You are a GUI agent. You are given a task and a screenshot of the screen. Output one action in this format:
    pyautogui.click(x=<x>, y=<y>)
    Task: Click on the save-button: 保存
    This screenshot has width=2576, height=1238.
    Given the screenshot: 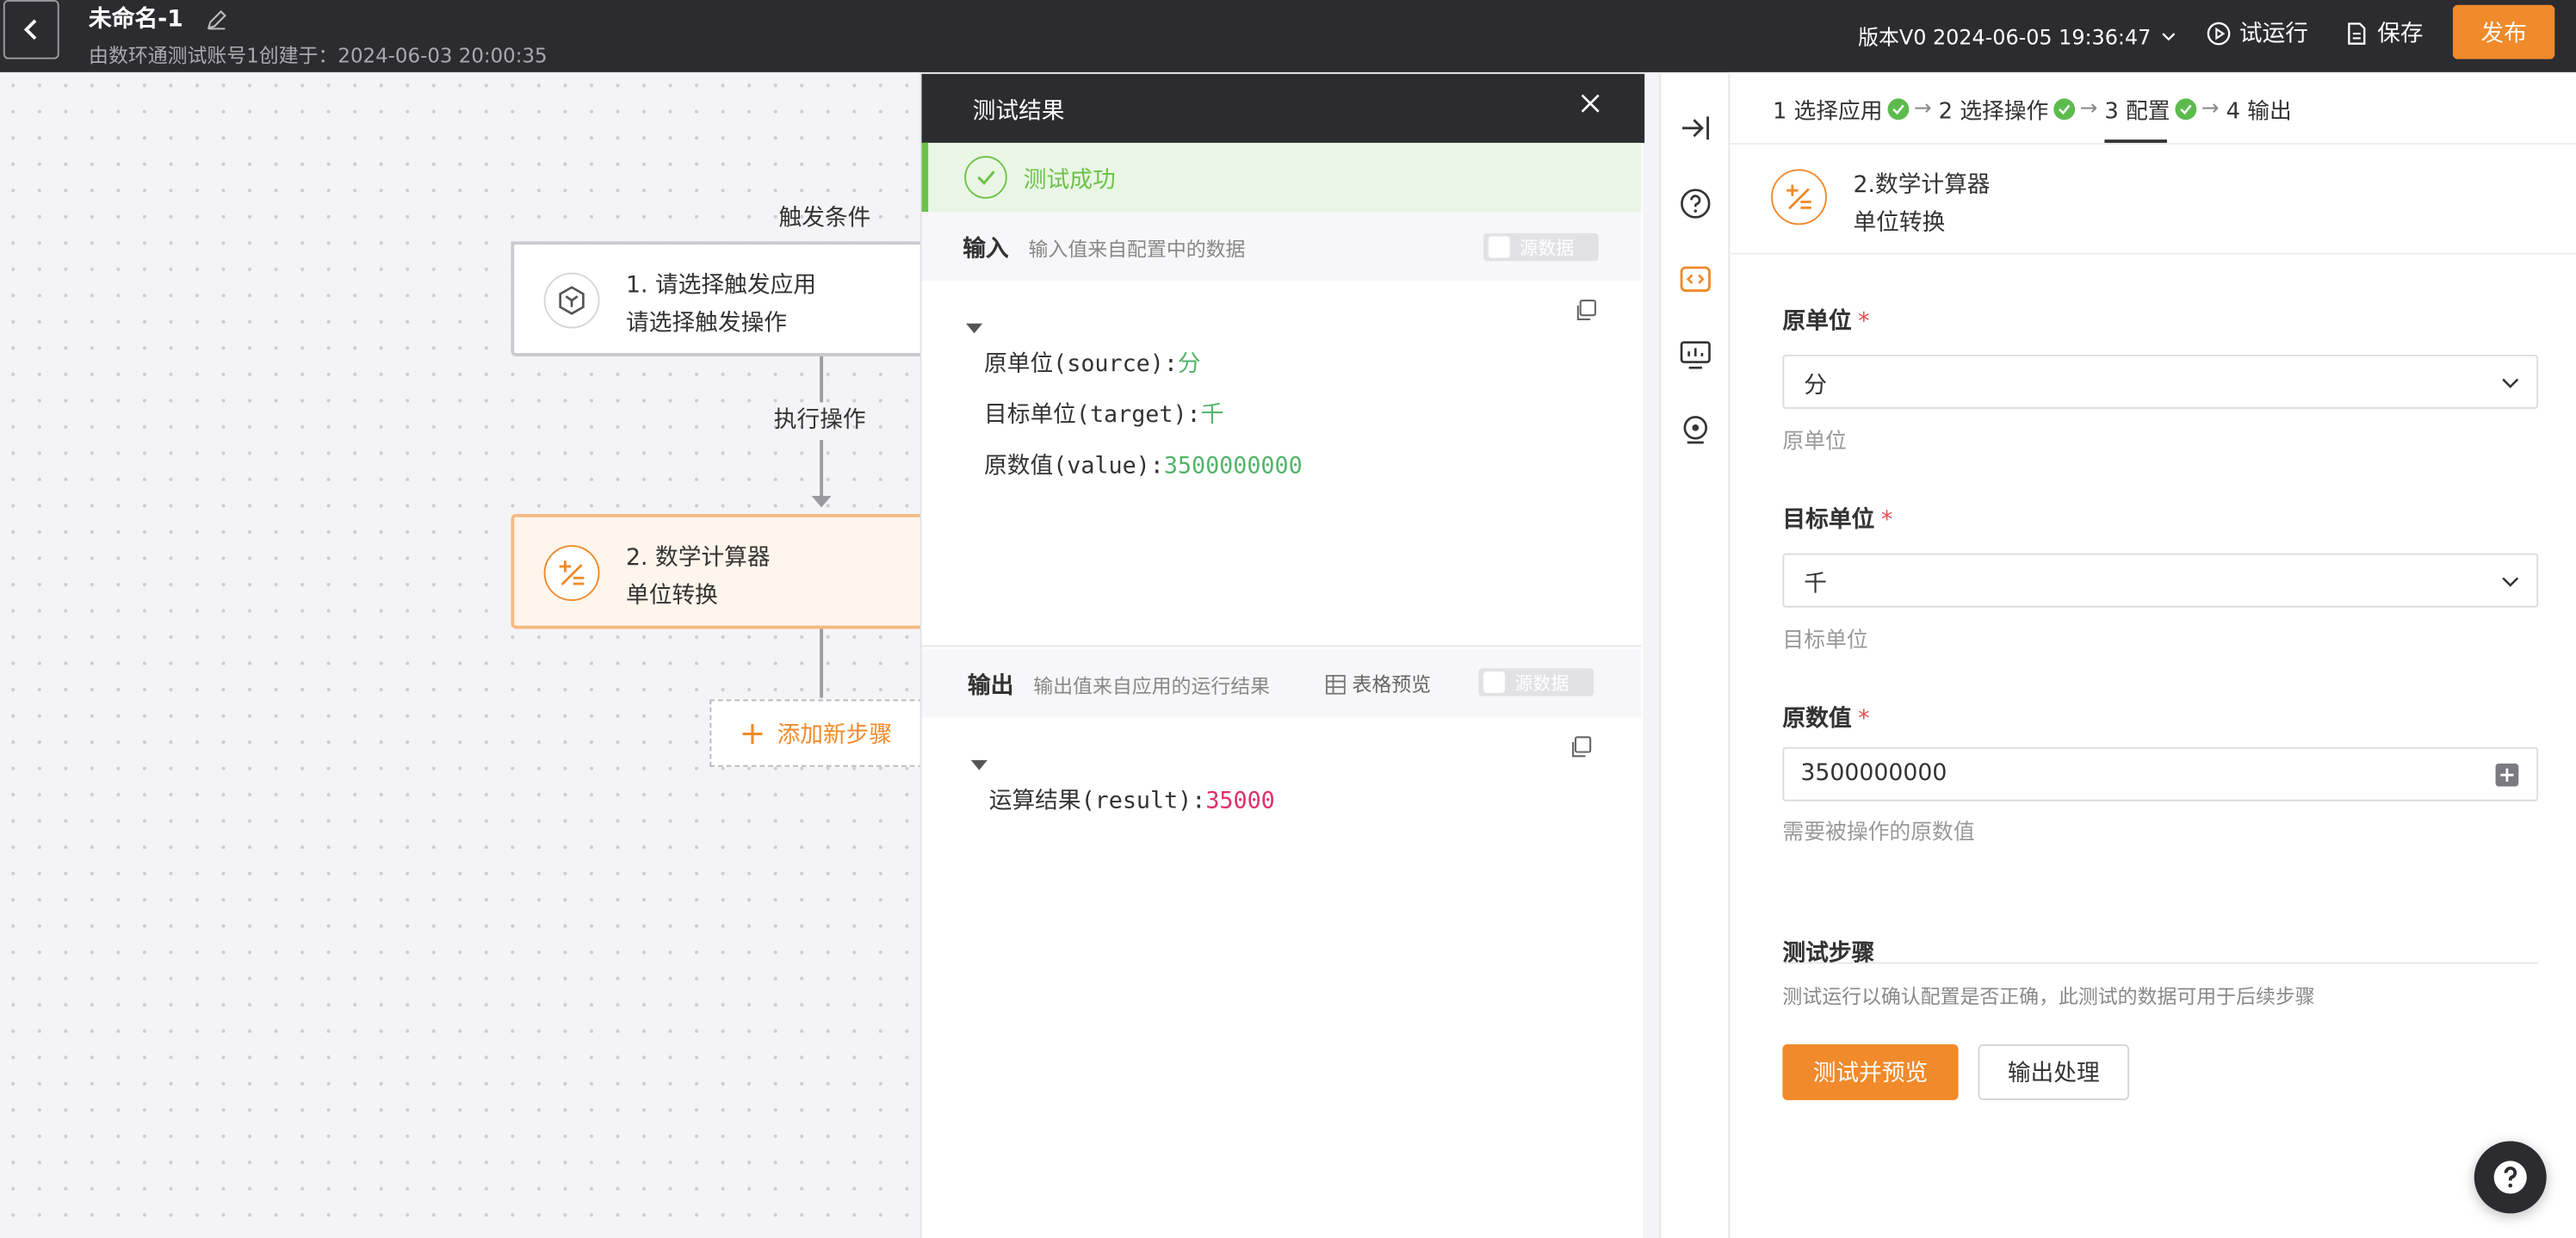 What is the action you would take?
    pyautogui.click(x=2384, y=32)
    